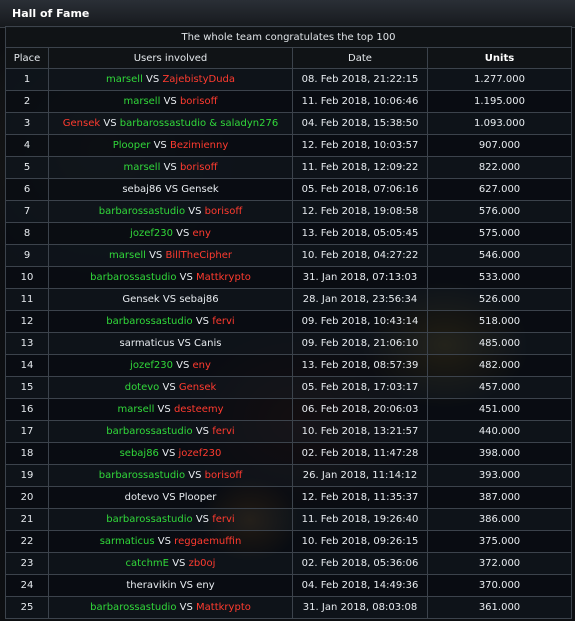  What do you see at coordinates (27, 585) in the screenshot?
I see `place-cell: 24` at bounding box center [27, 585].